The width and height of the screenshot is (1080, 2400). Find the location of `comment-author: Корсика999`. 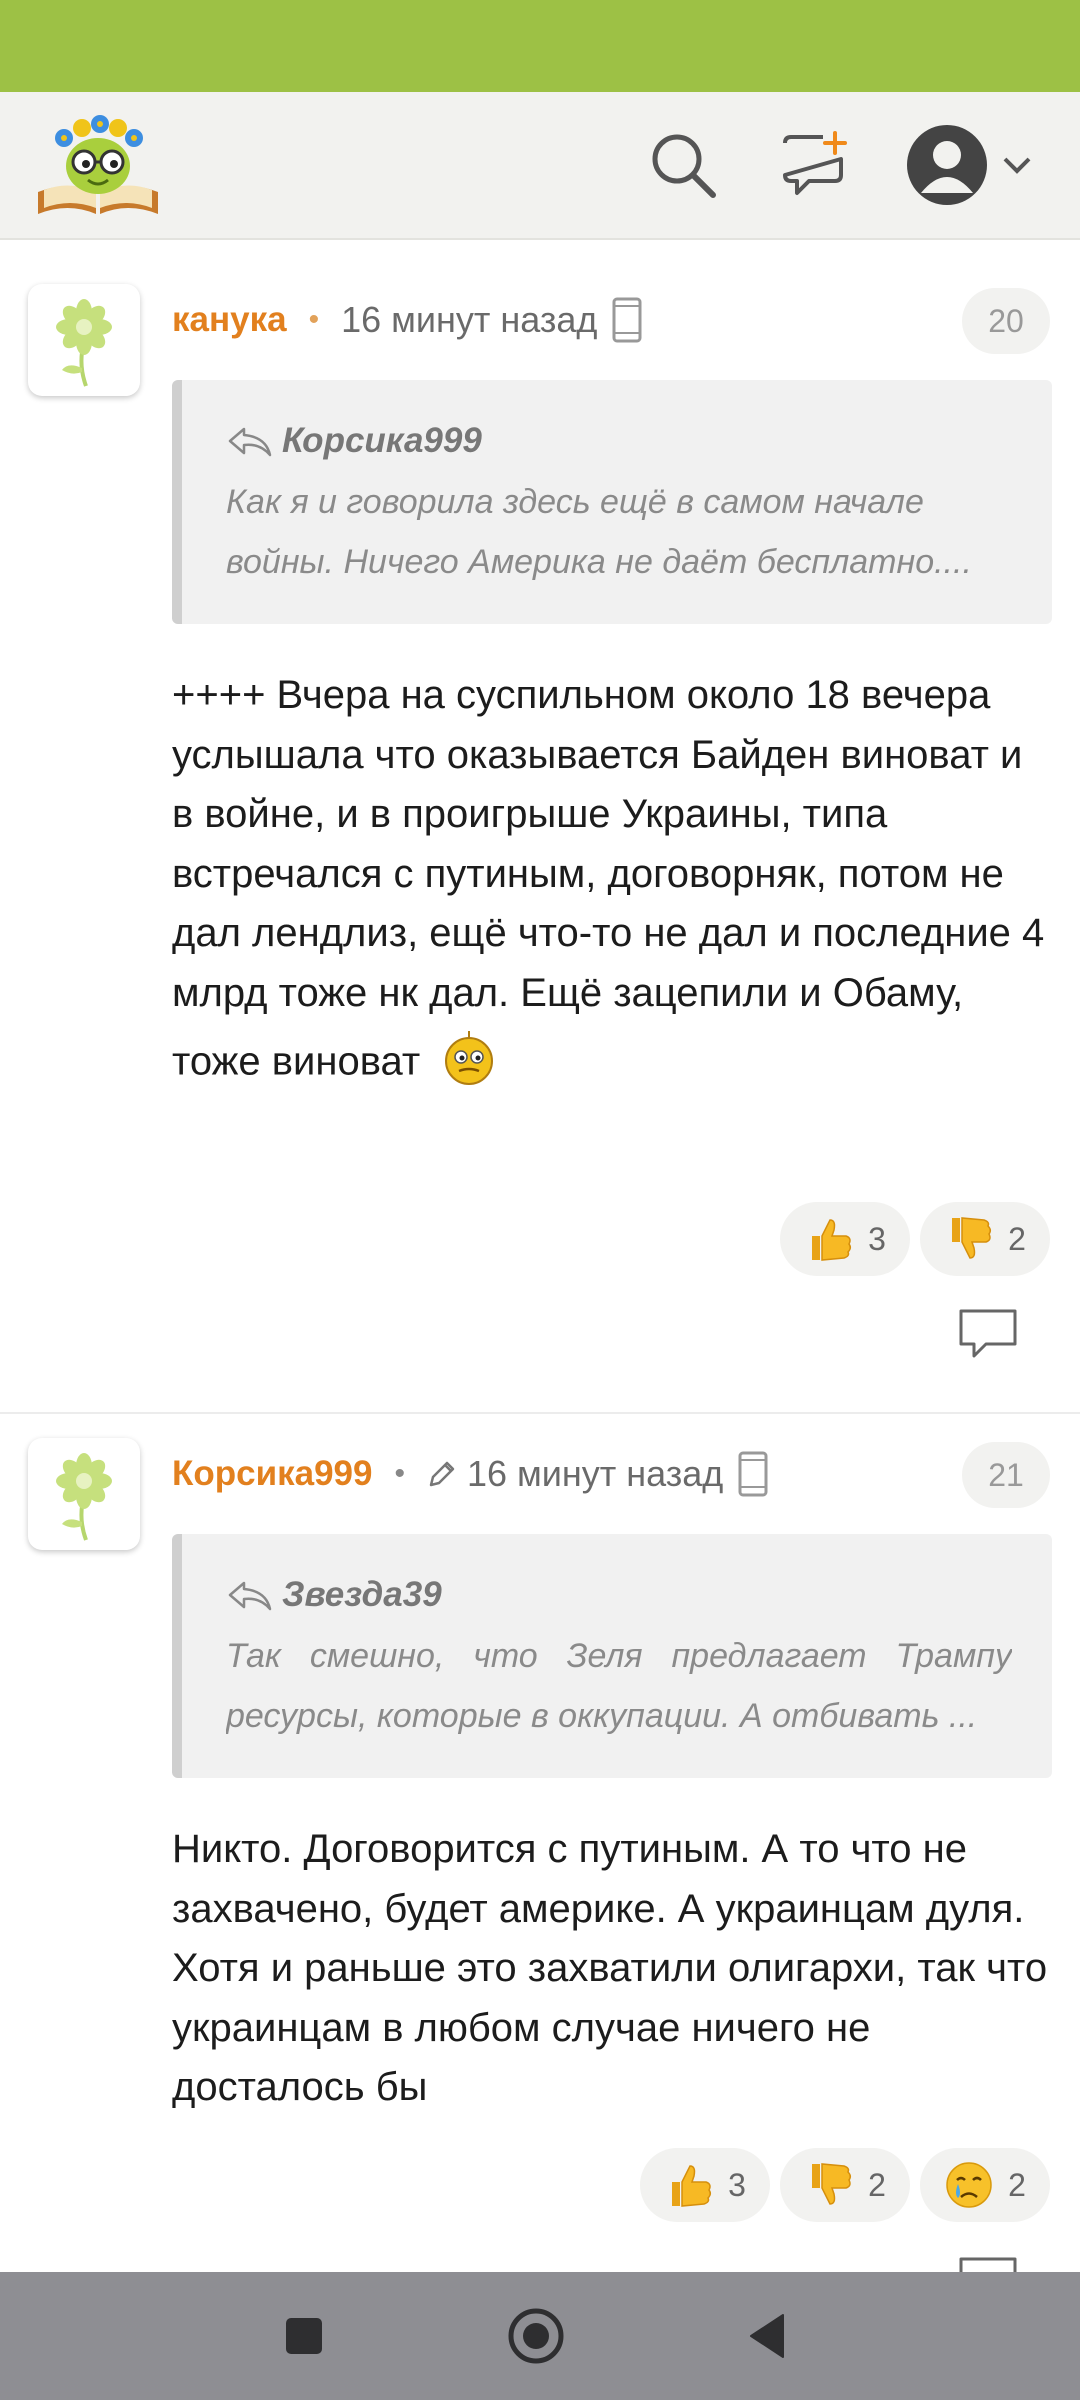

comment-author: Корсика999 is located at coordinates (272, 1474).